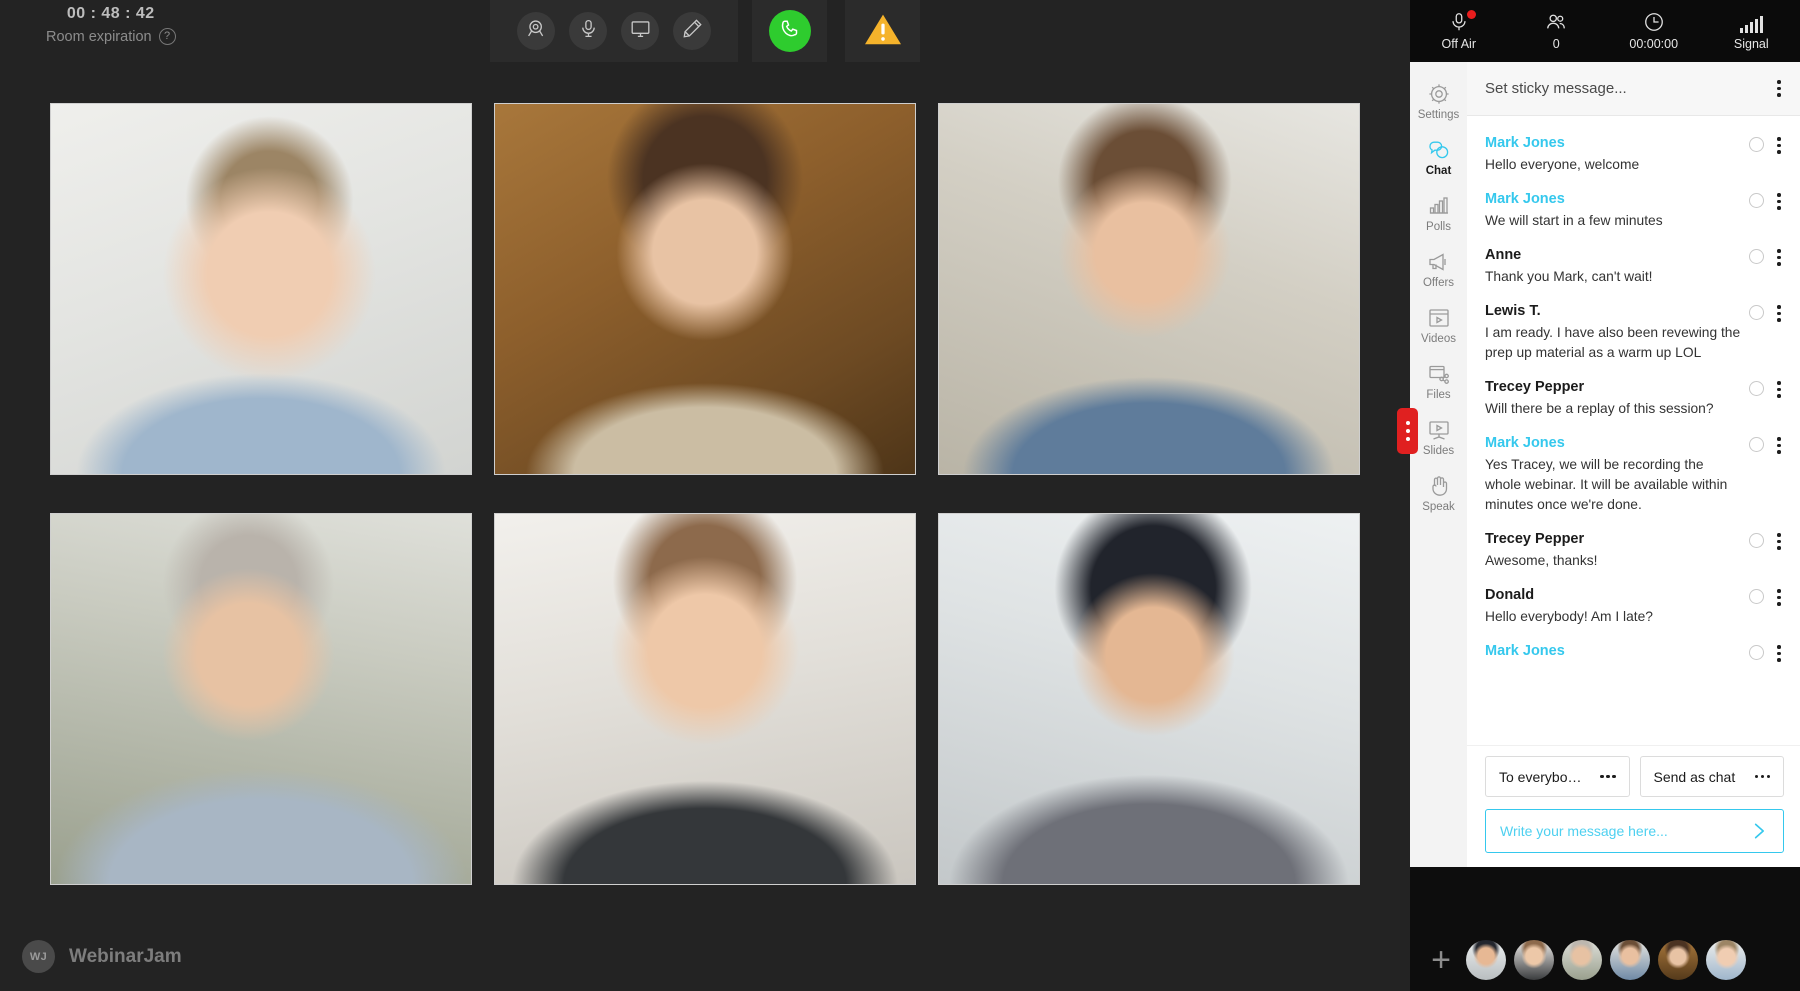 The image size is (1800, 991). Describe the element at coordinates (1513, 311) in the screenshot. I see `message-author: Lewis T.` at that location.